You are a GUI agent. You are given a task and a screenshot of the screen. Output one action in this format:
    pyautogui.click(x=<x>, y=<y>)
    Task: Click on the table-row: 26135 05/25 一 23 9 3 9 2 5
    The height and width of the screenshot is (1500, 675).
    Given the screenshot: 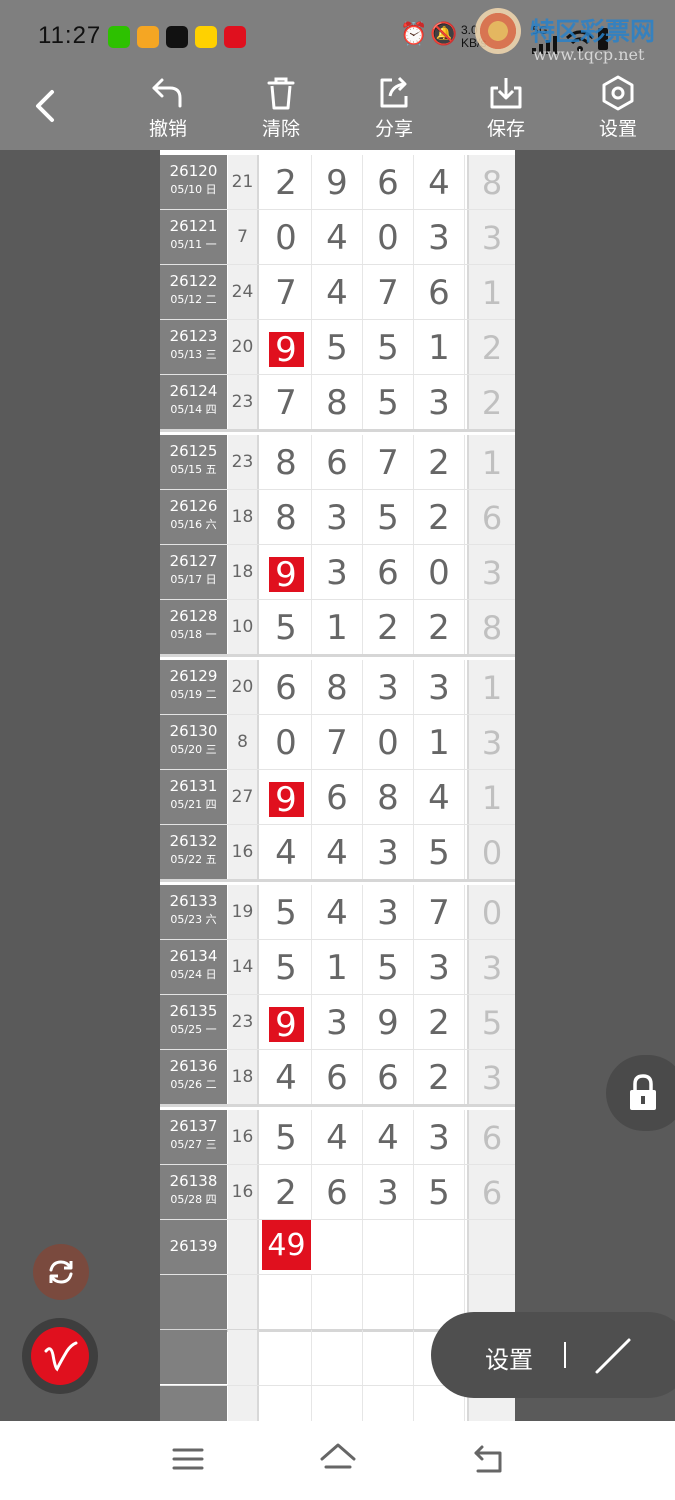 What is the action you would take?
    pyautogui.click(x=337, y=1022)
    